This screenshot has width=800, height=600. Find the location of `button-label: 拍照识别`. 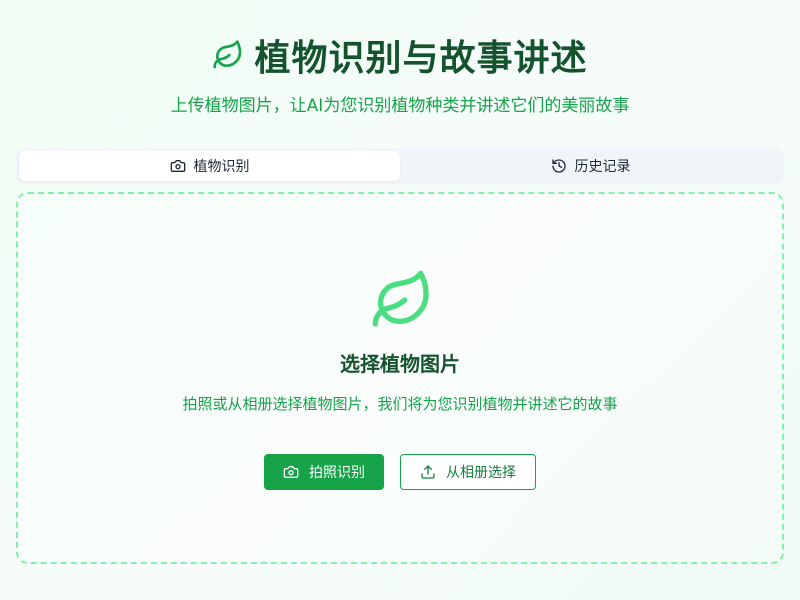

button-label: 拍照识别 is located at coordinates (337, 473).